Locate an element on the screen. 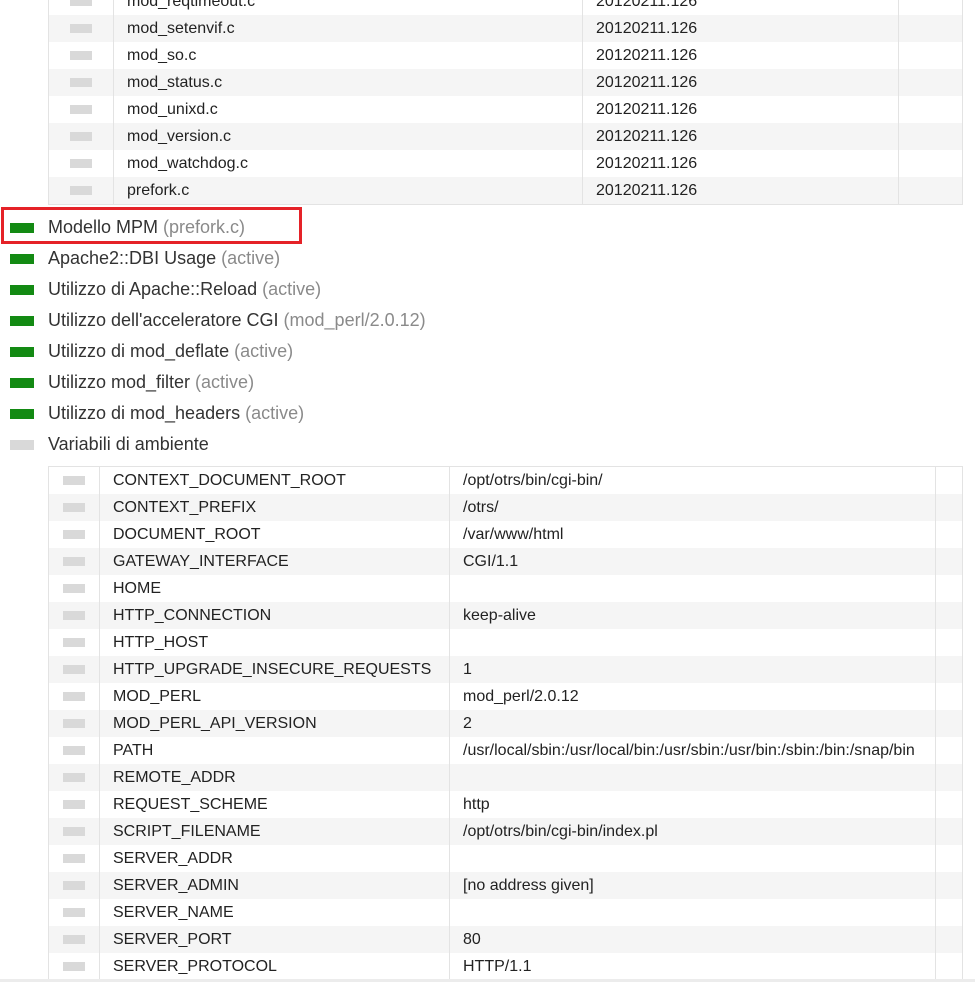 The width and height of the screenshot is (975, 982). env-name: DOCUMENT_ROOT is located at coordinates (275, 534).